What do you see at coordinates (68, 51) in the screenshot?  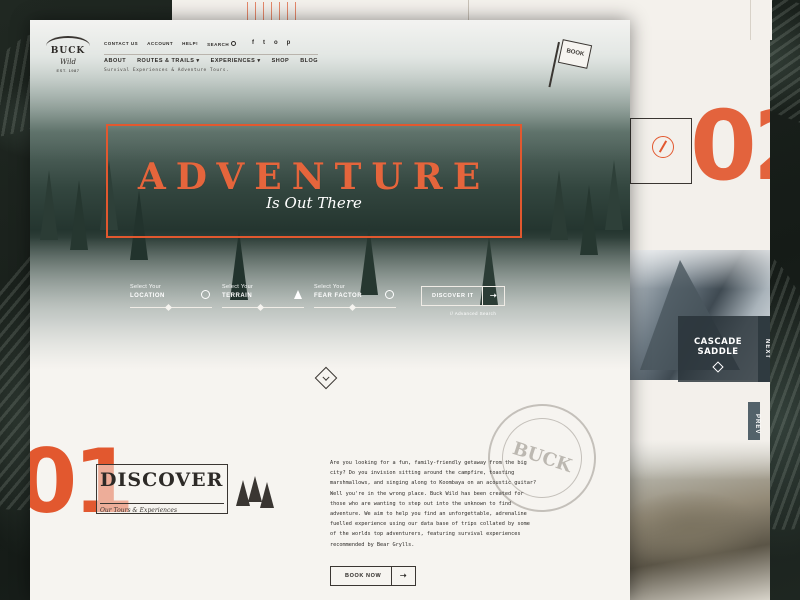 I see `logo-name: BUCK` at bounding box center [68, 51].